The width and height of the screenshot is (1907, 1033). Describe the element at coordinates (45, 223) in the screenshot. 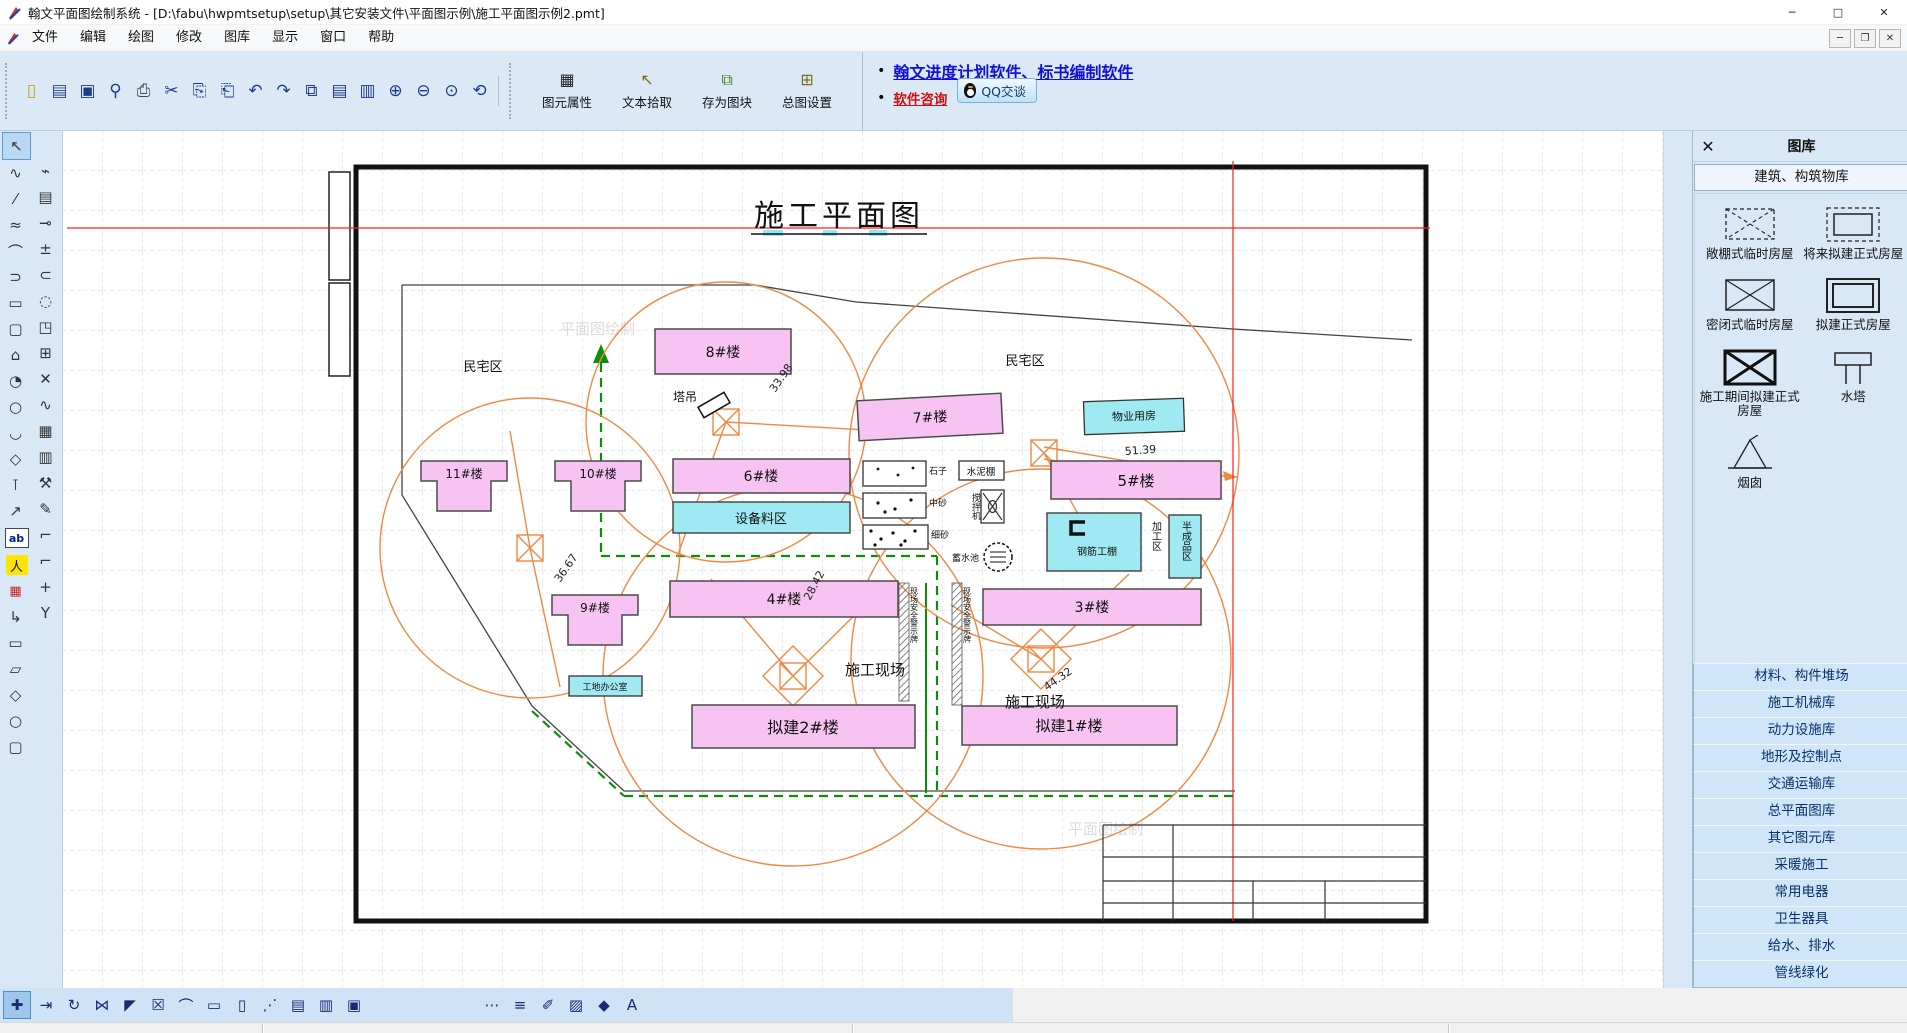

I see `leader-line-tool: ⊸` at that location.